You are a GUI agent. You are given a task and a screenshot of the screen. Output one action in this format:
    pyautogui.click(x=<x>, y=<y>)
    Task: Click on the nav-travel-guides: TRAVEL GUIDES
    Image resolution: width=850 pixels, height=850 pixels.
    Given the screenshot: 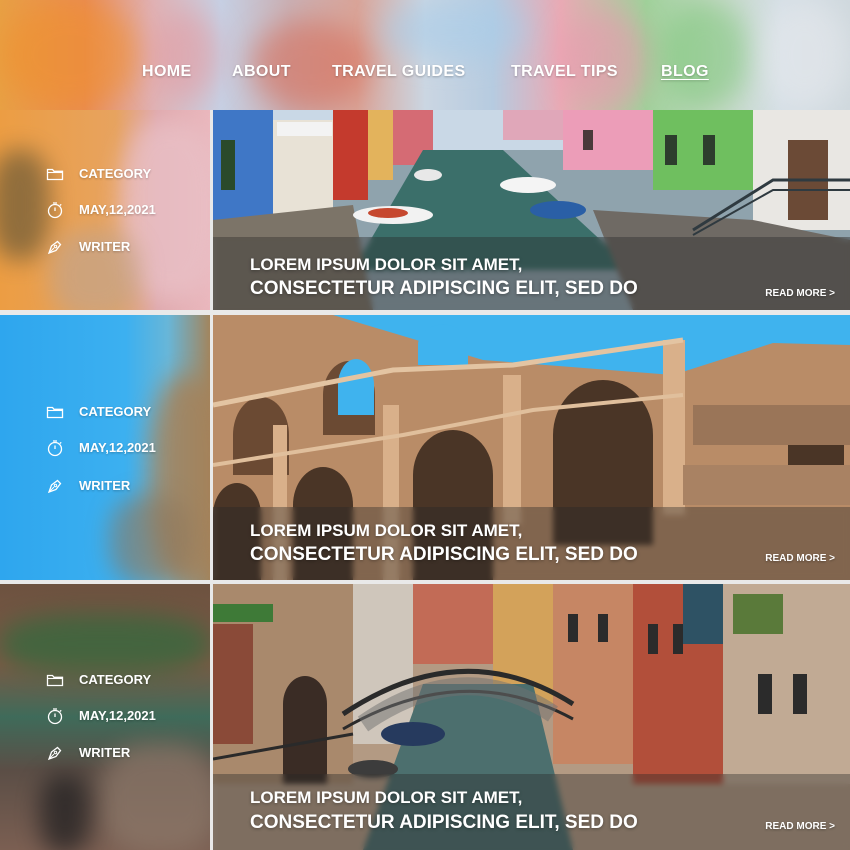 What is the action you would take?
    pyautogui.click(x=399, y=72)
    